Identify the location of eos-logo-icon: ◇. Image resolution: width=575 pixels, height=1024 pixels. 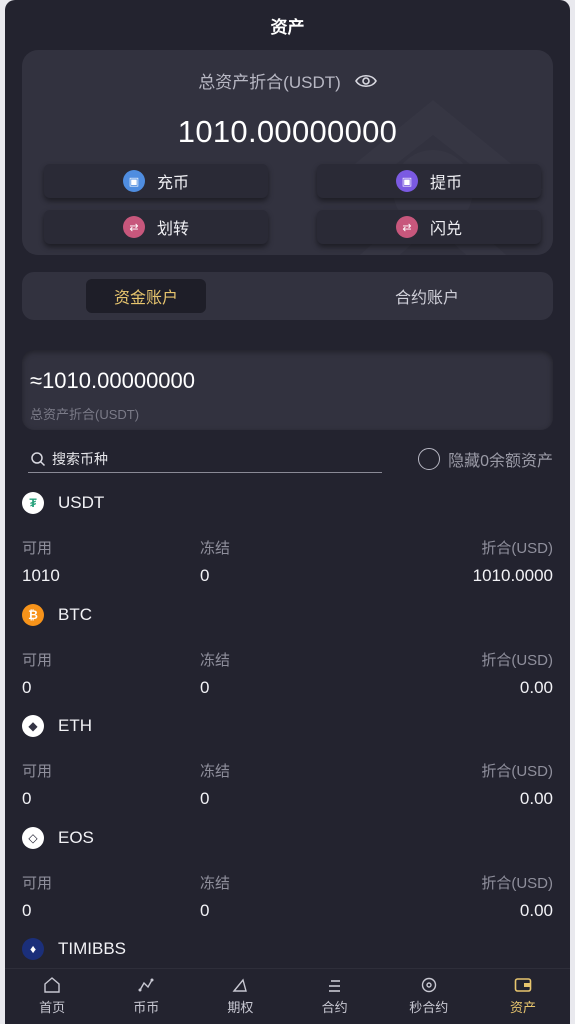
(33, 837).